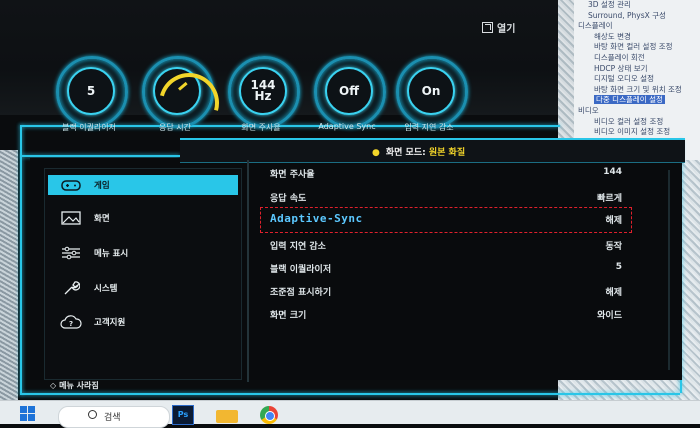 The image size is (700, 428). What do you see at coordinates (102, 186) in the screenshot?
I see `menu-item-label: 게임` at bounding box center [102, 186].